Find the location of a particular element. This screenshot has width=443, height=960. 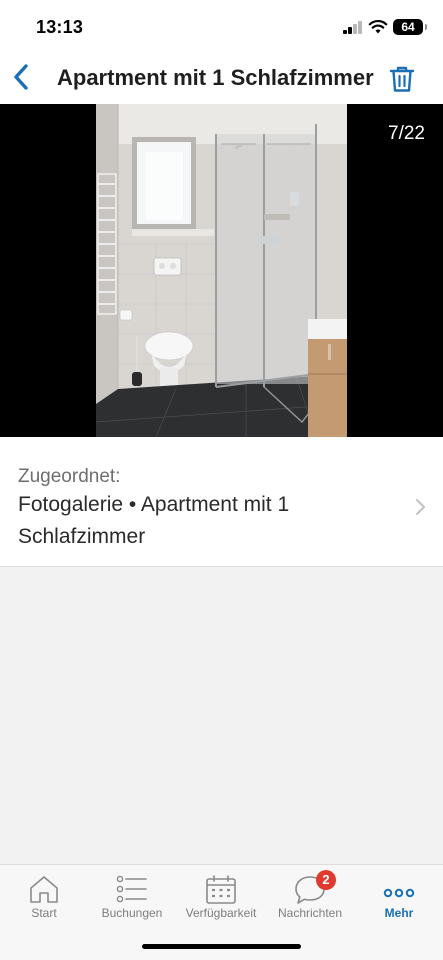

home-icon is located at coordinates (44, 889).